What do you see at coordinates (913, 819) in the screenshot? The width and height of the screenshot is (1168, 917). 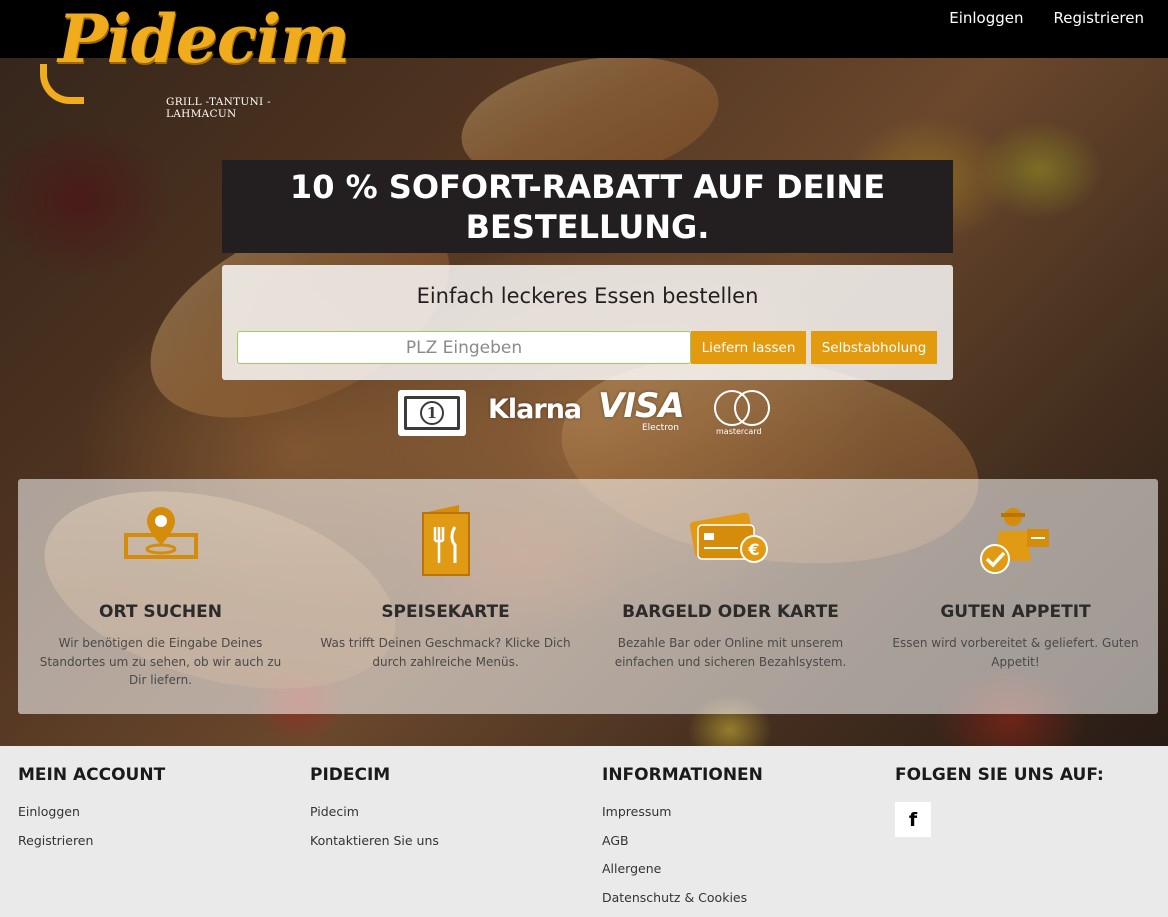 I see `facebook-icon: f` at bounding box center [913, 819].